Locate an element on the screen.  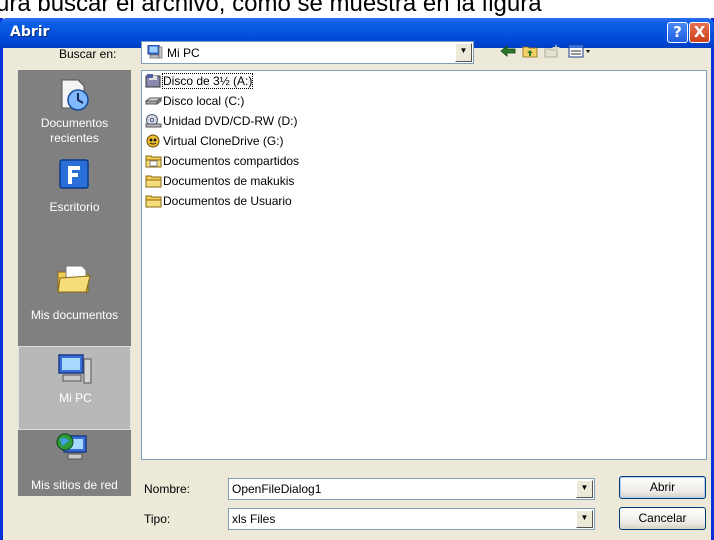
filename-combo: OpenFileDialog1 ▼ is located at coordinates (411, 489).